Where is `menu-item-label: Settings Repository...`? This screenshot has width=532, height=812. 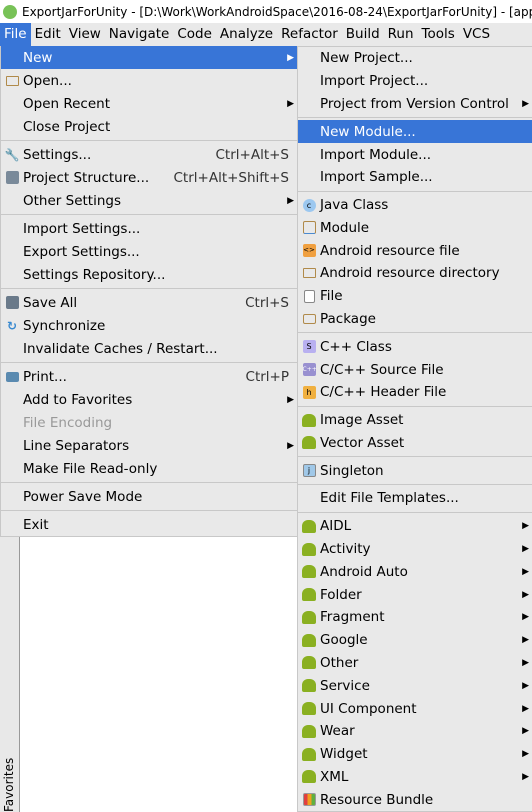 menu-item-label: Settings Repository... is located at coordinates (94, 274).